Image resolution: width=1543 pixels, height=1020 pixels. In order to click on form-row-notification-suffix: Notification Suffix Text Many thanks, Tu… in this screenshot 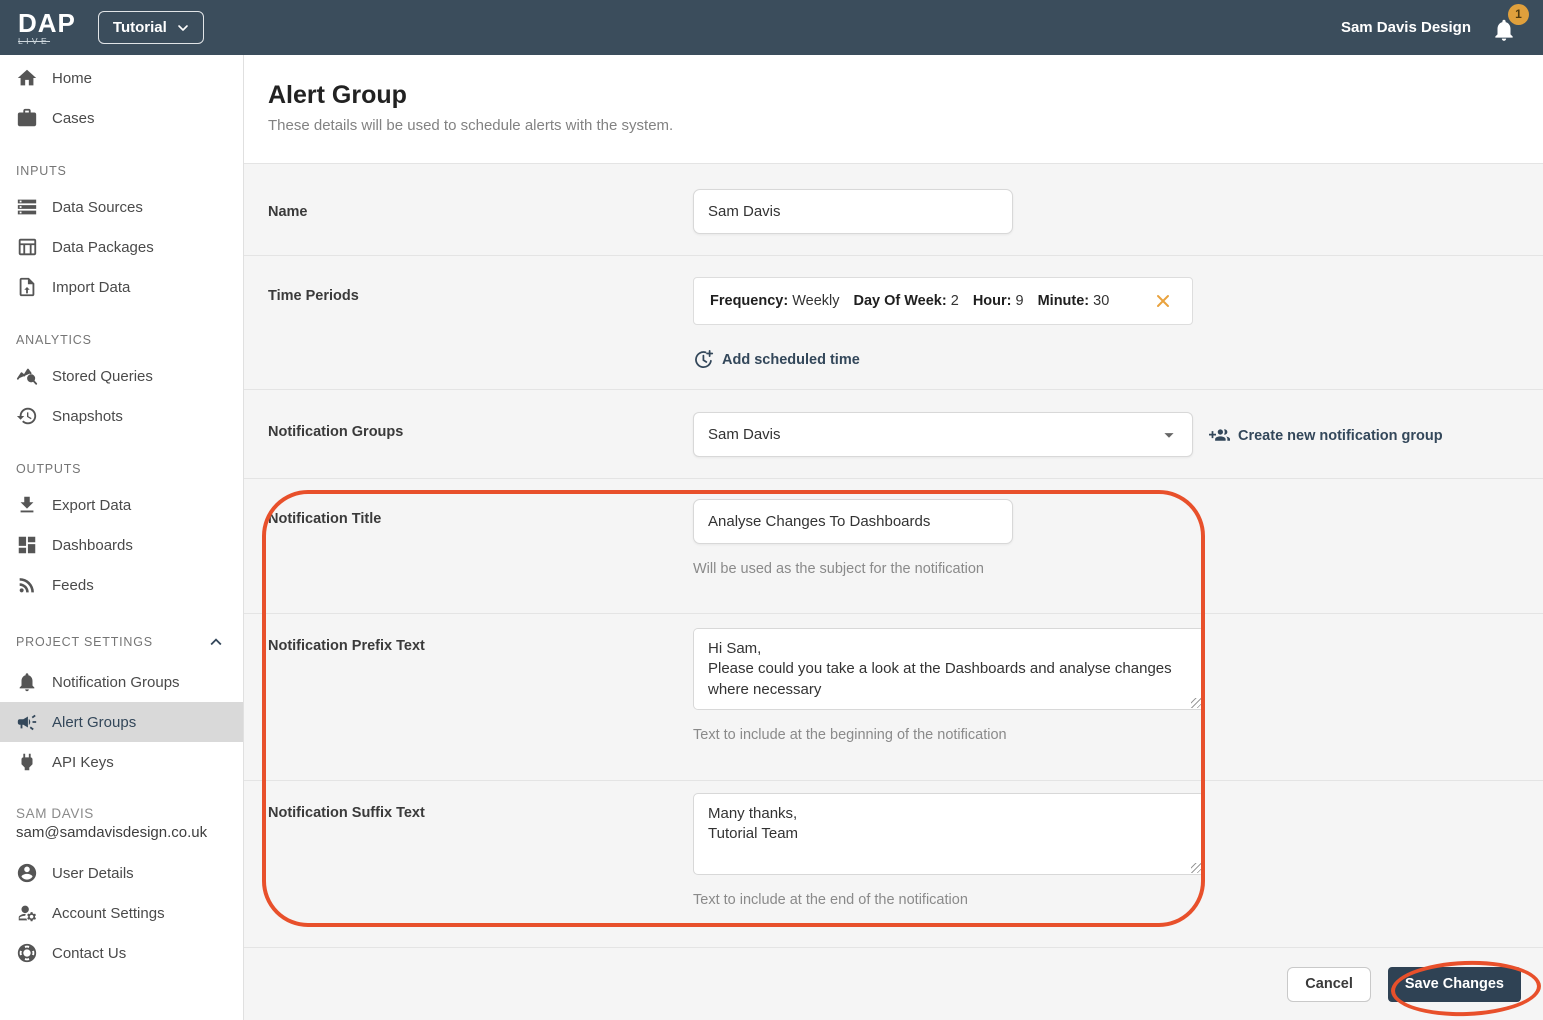, I will do `click(893, 863)`.